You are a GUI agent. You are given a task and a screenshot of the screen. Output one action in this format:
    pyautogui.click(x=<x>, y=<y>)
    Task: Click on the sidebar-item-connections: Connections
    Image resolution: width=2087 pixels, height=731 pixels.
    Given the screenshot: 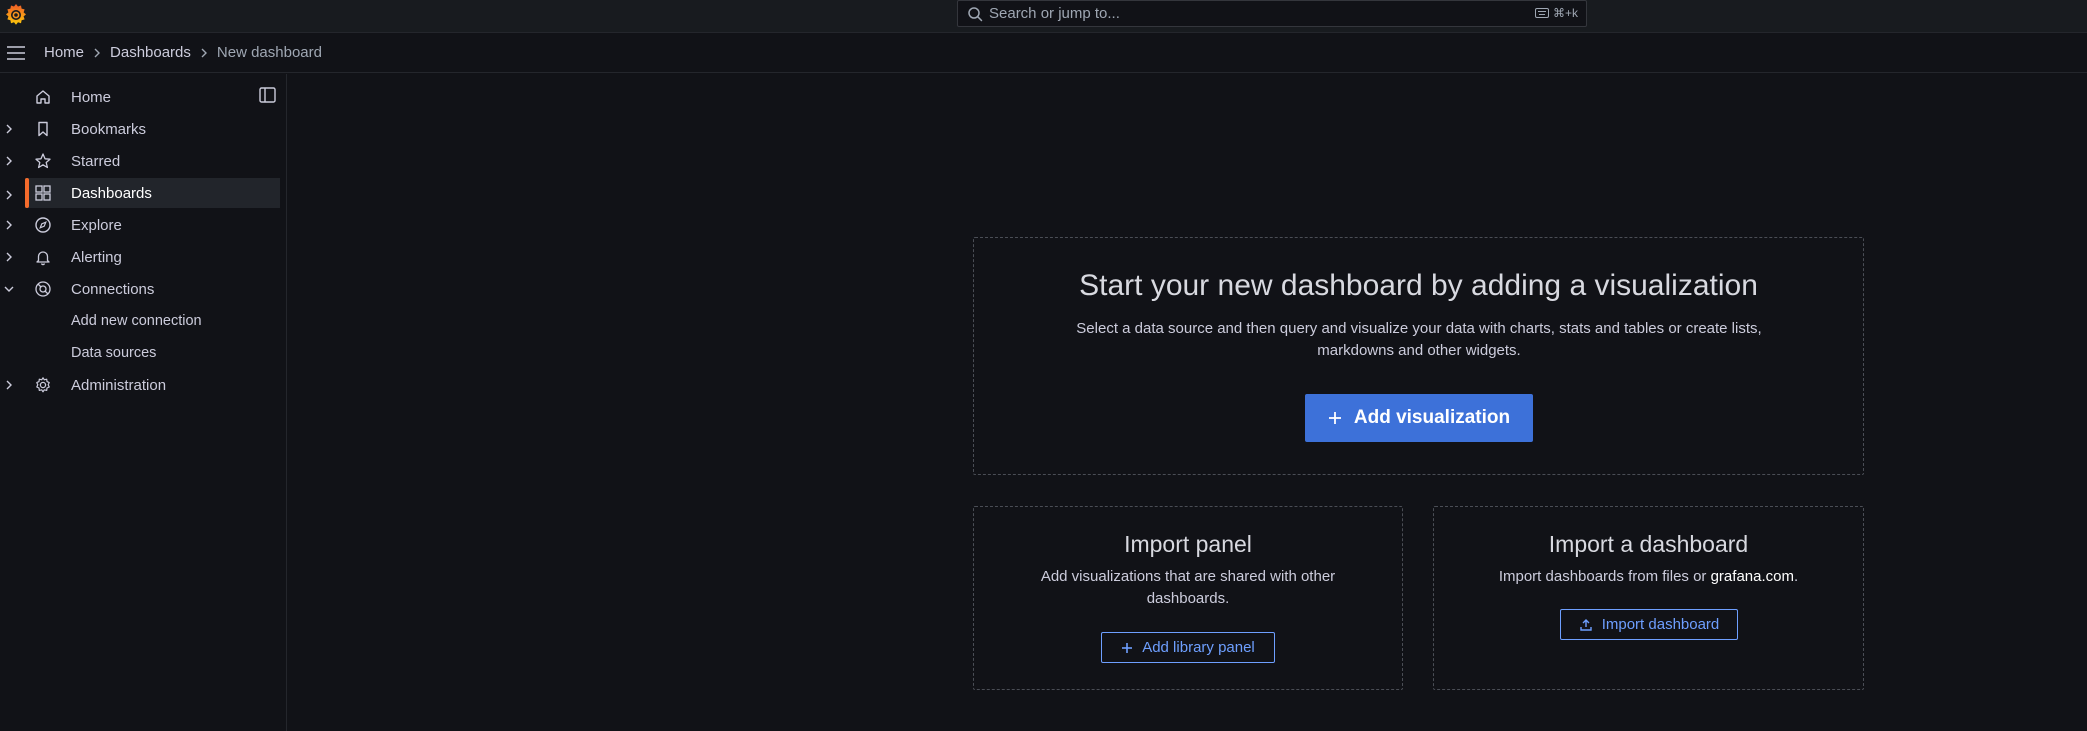 What is the action you would take?
    pyautogui.click(x=140, y=289)
    